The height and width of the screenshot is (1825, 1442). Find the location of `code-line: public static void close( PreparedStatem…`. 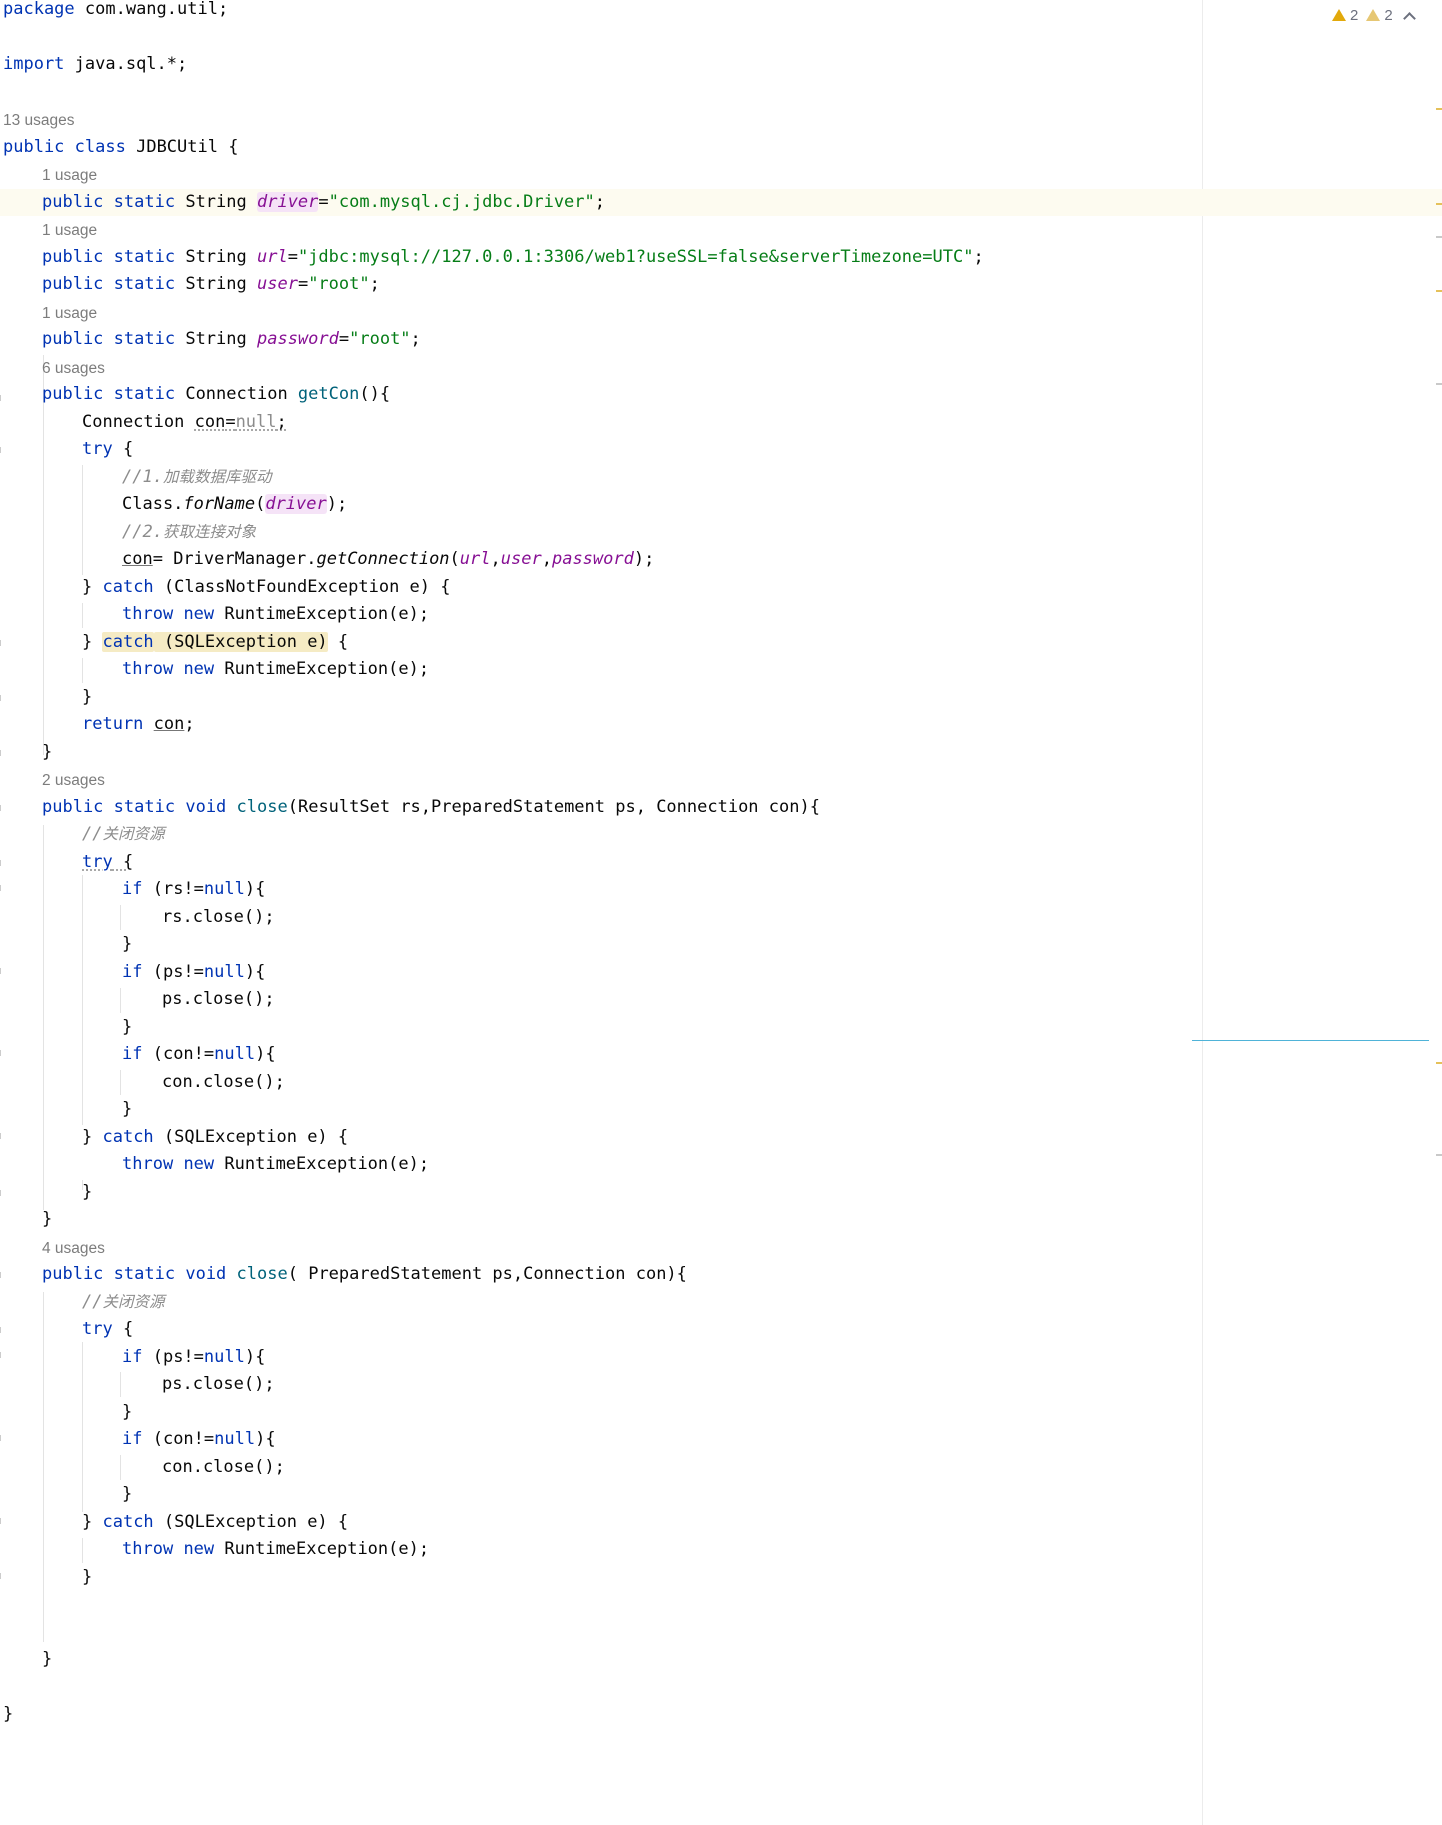

code-line: public static void close( PreparedStatem… is located at coordinates (364, 1275).